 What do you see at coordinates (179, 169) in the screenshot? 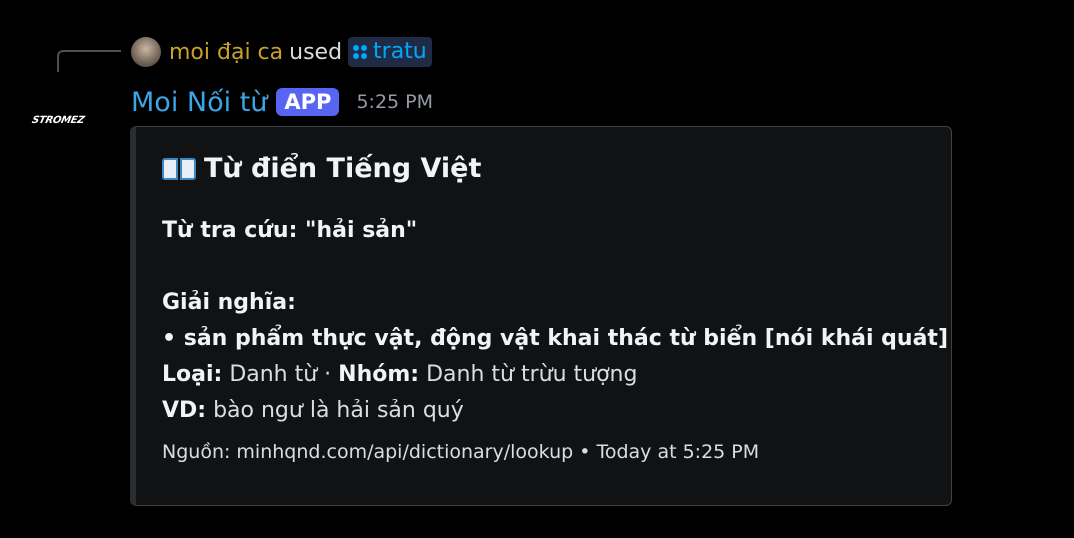
I see `open-book-icon` at bounding box center [179, 169].